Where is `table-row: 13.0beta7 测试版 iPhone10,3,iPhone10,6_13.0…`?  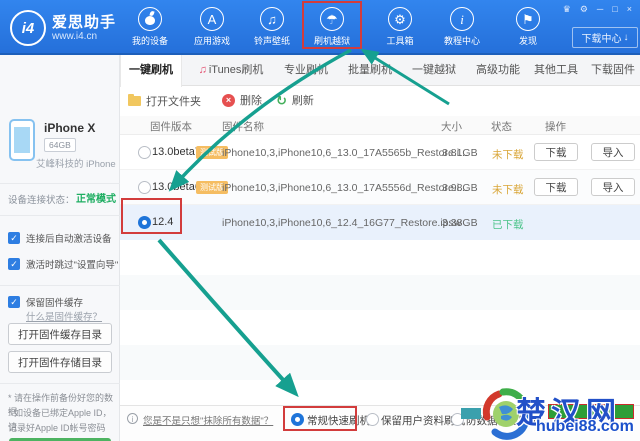 table-row: 13.0beta7 测试版 iPhone10,3,iPhone10,6_13.0… is located at coordinates (380, 152).